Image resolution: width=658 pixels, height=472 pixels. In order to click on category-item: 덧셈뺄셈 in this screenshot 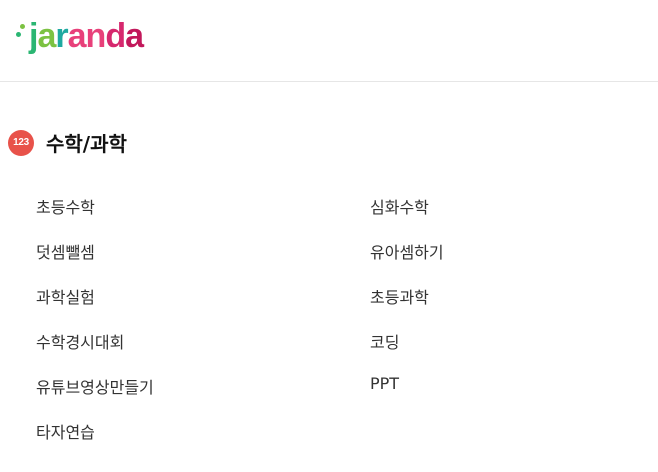, I will do `click(65, 251)`.